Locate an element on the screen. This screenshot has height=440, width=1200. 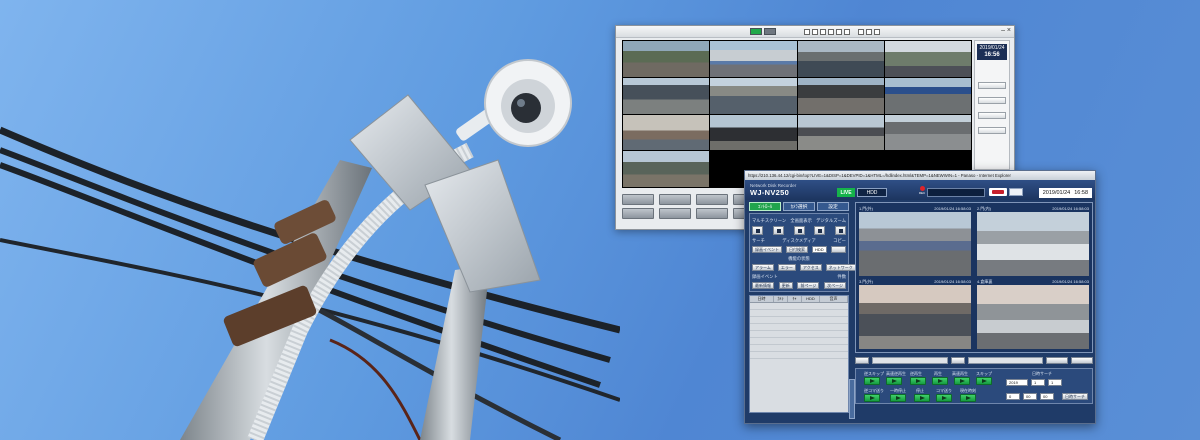
refresh-button: 最新情報 is located at coordinates (763, 285).